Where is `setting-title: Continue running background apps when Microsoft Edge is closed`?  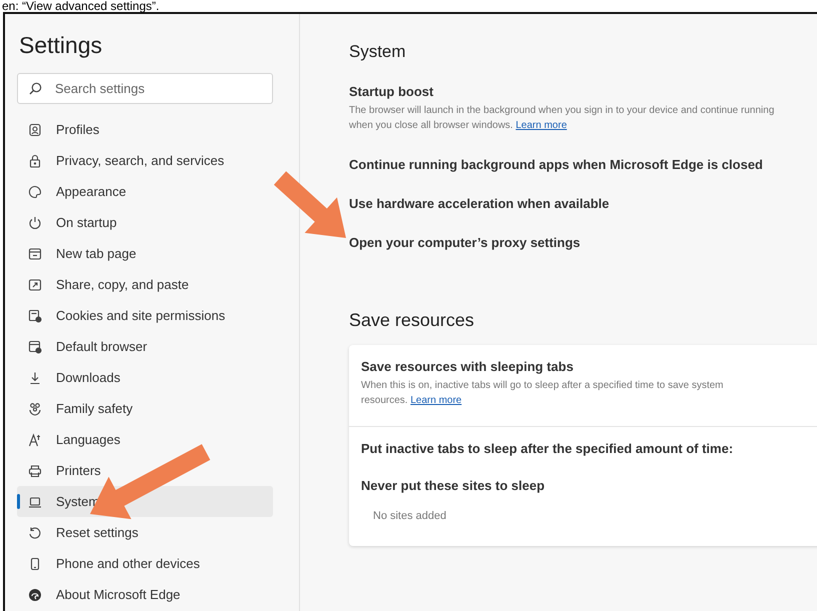
setting-title: Continue running background apps when Microsoft Edge is closed is located at coordinates (556, 164).